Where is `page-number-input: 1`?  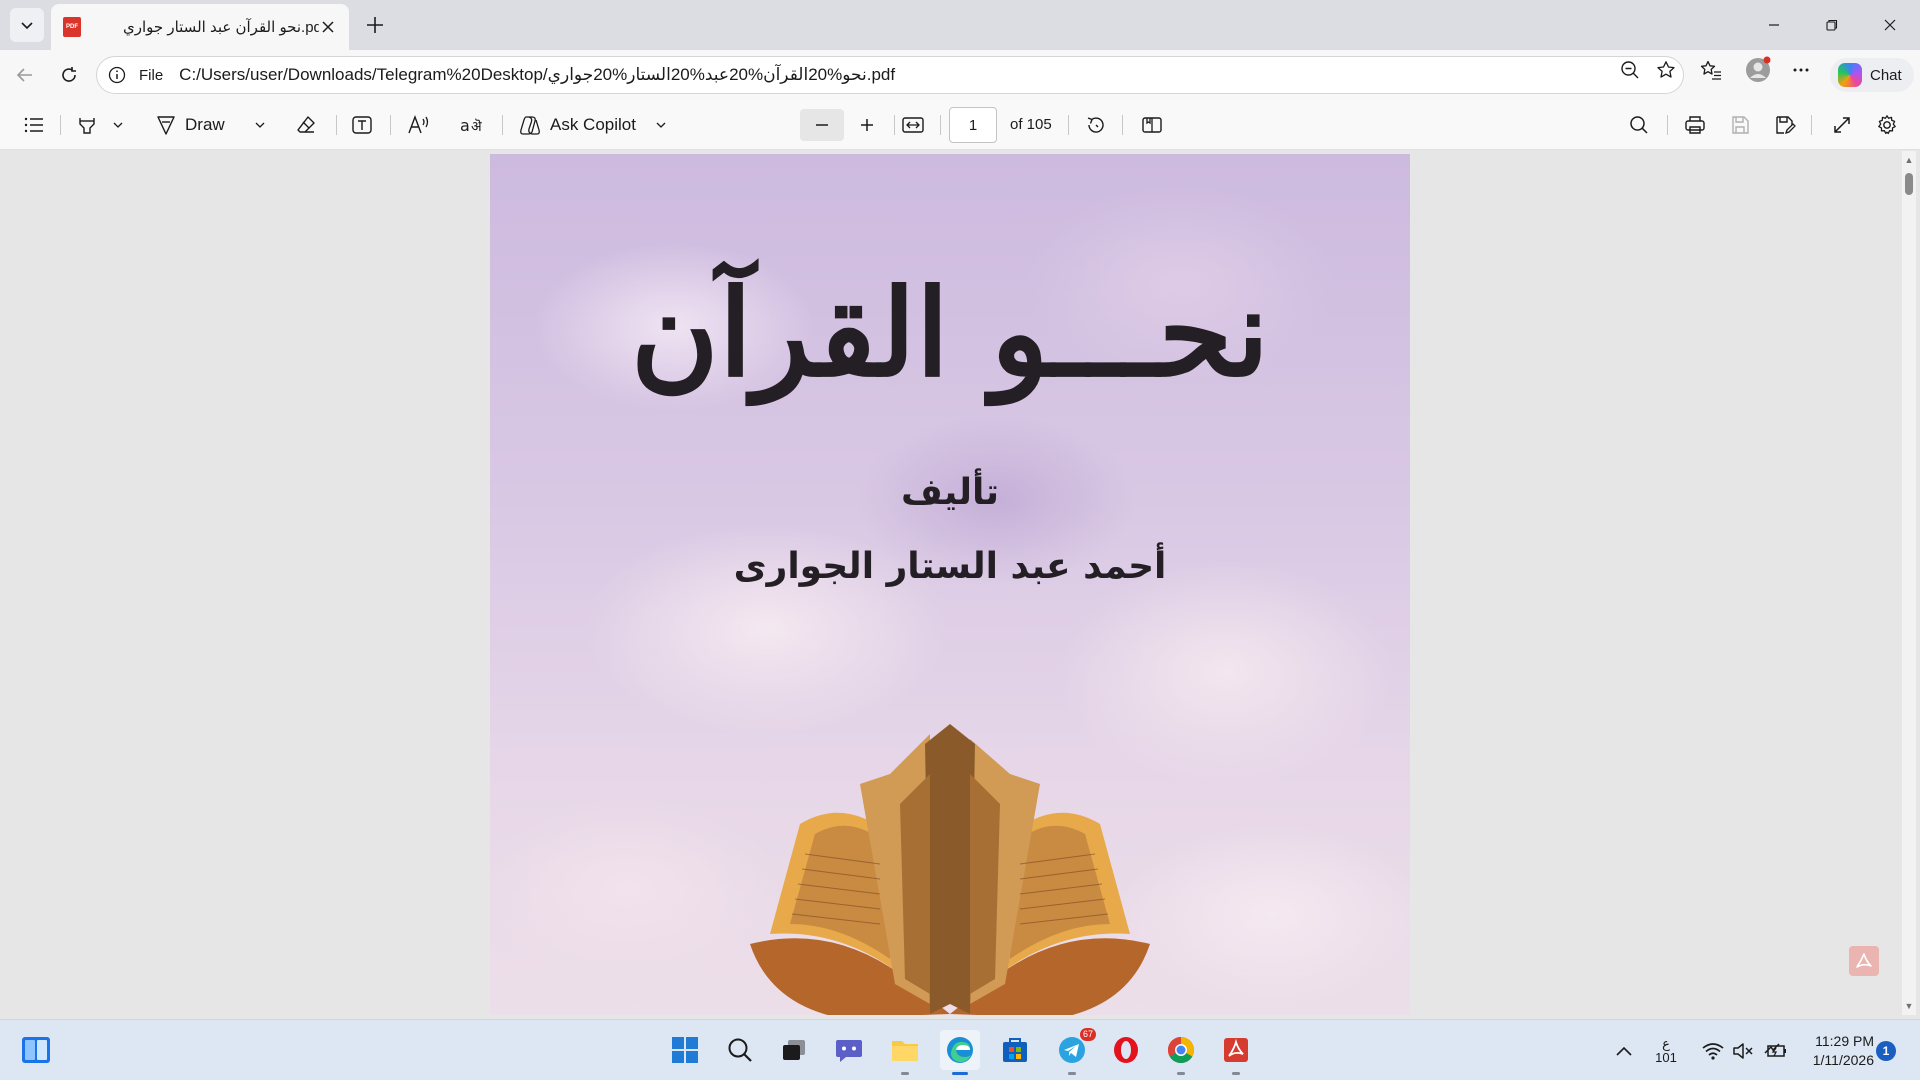
page-number-input: 1 is located at coordinates (973, 125).